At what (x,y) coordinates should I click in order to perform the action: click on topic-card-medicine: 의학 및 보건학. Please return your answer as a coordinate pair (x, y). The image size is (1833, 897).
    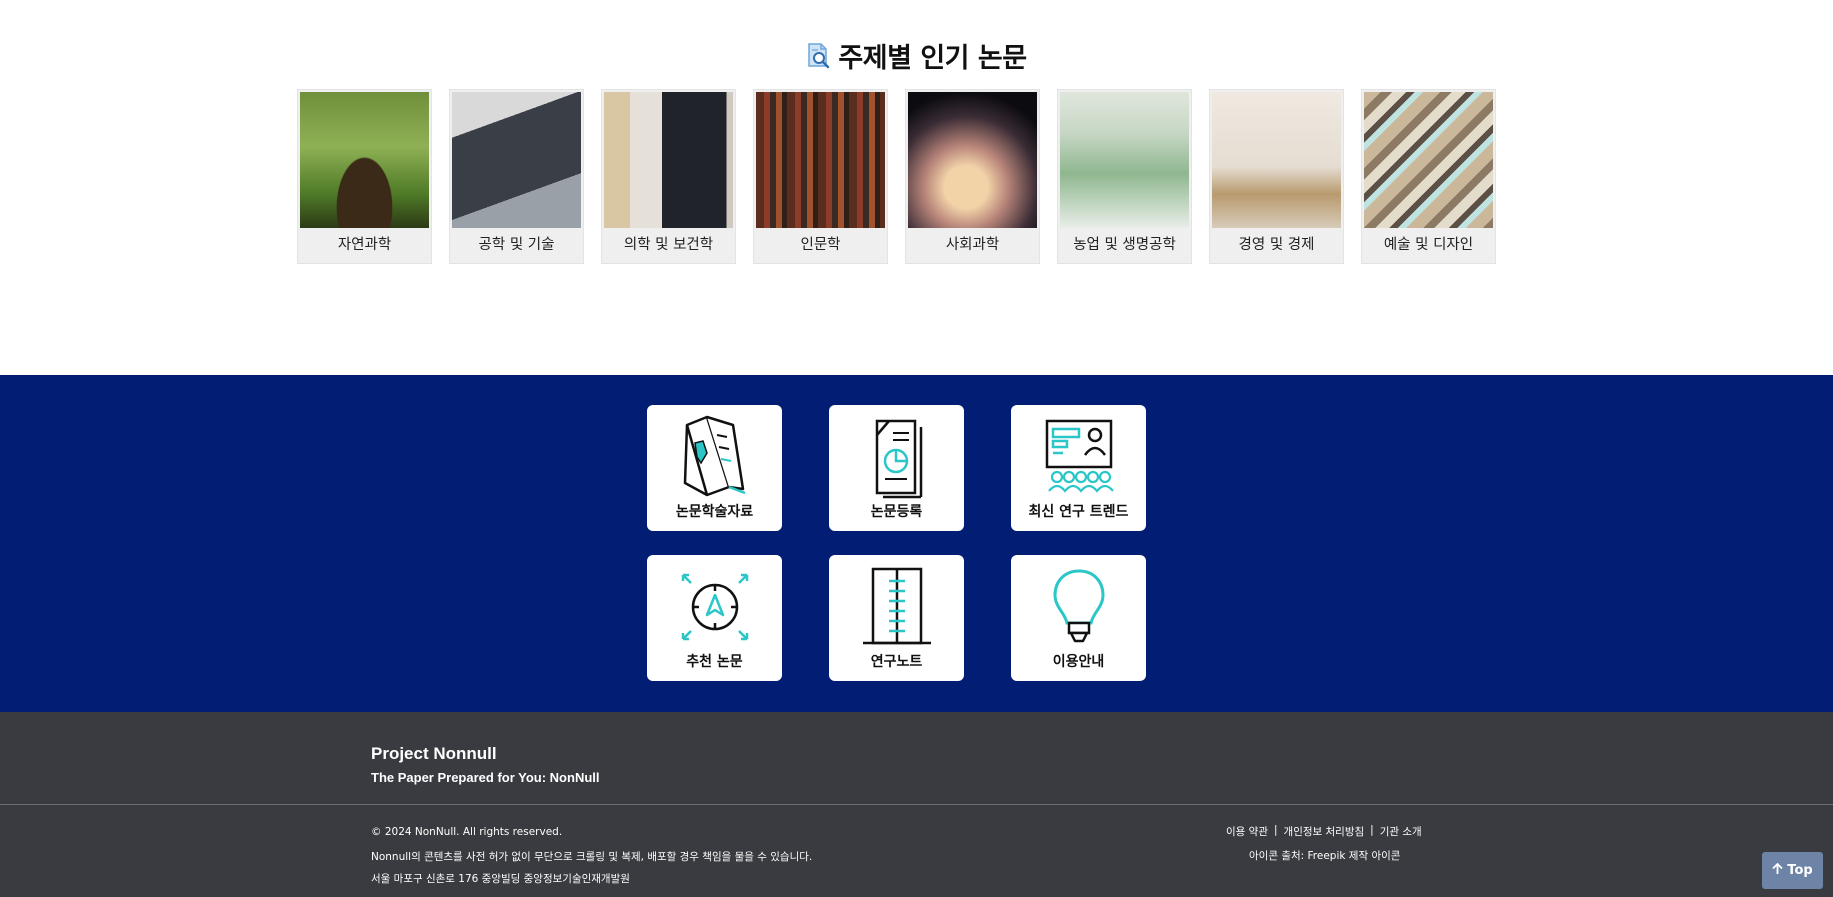
    Looking at the image, I should click on (668, 176).